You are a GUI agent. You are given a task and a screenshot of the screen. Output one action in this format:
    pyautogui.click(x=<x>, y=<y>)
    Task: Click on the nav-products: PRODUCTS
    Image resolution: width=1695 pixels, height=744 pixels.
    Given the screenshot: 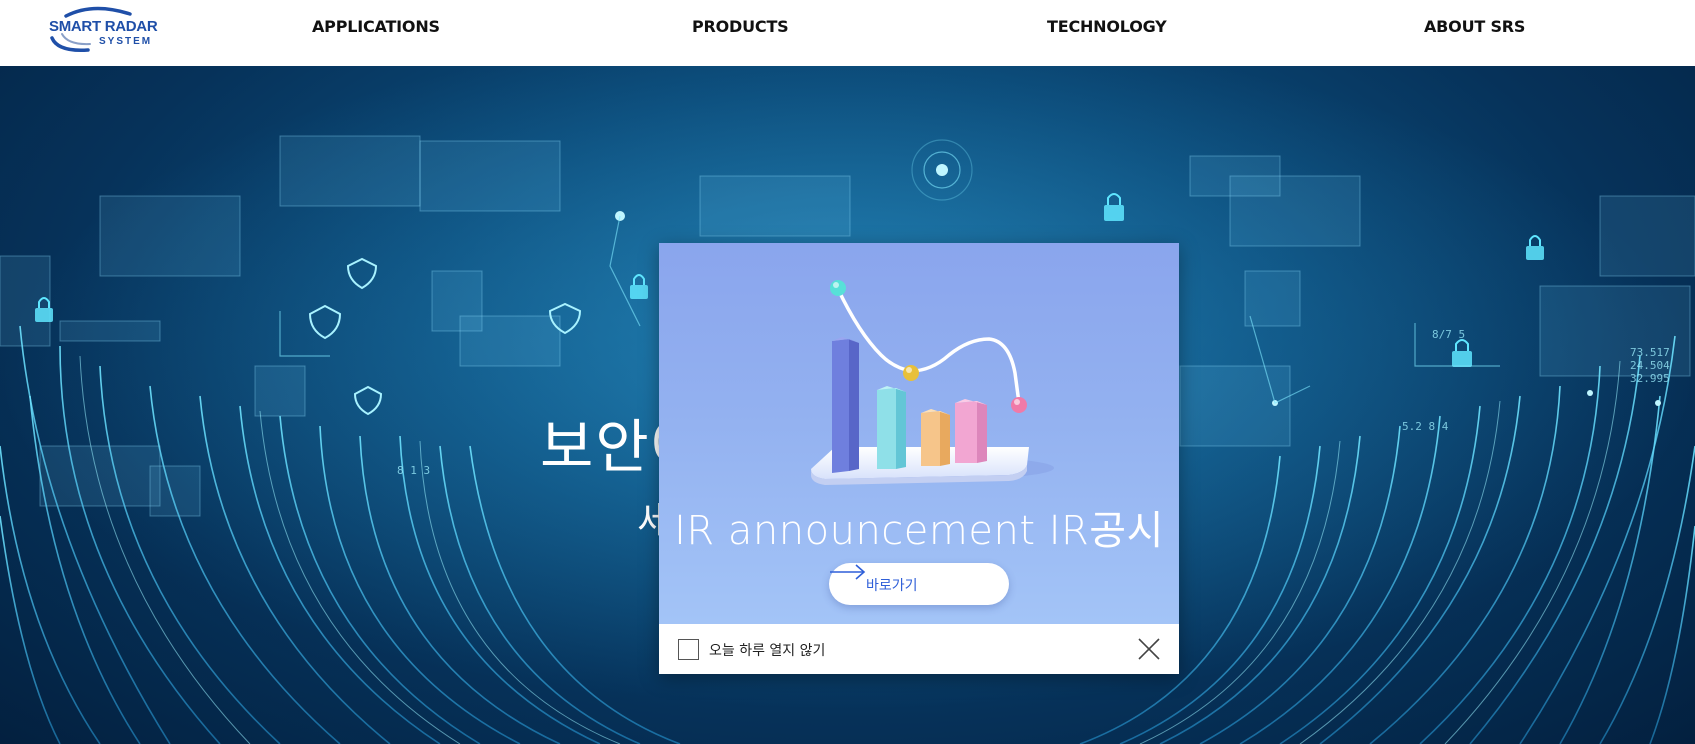 What is the action you would take?
    pyautogui.click(x=740, y=26)
    